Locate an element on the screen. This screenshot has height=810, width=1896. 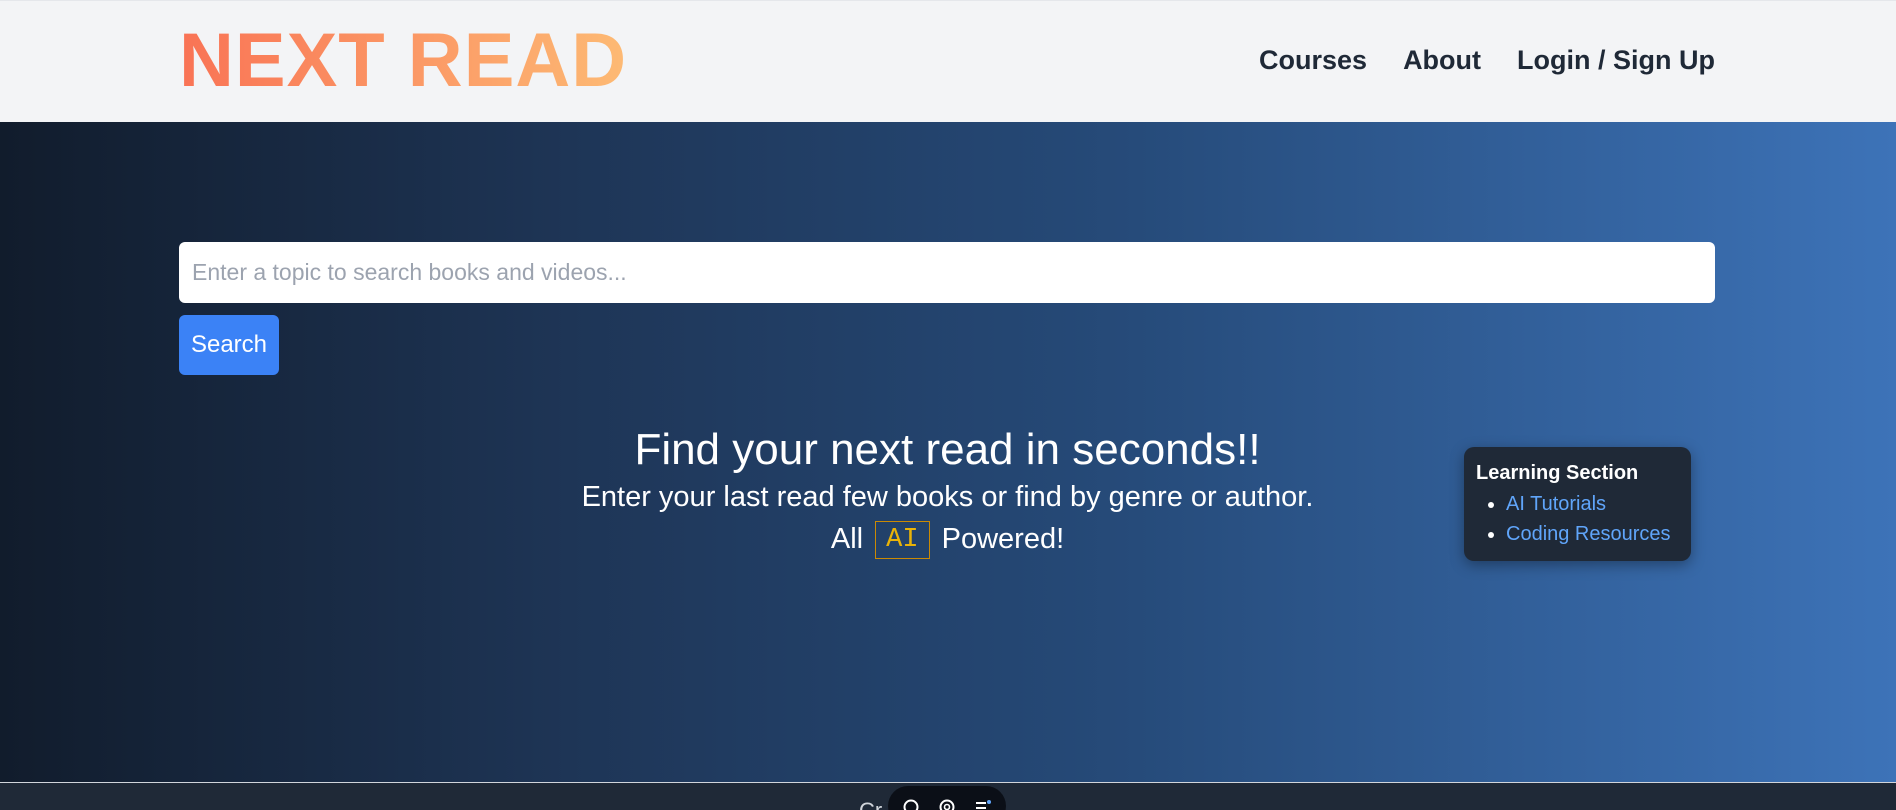
ai-powered-line: All AI Powered! is located at coordinates (947, 539).